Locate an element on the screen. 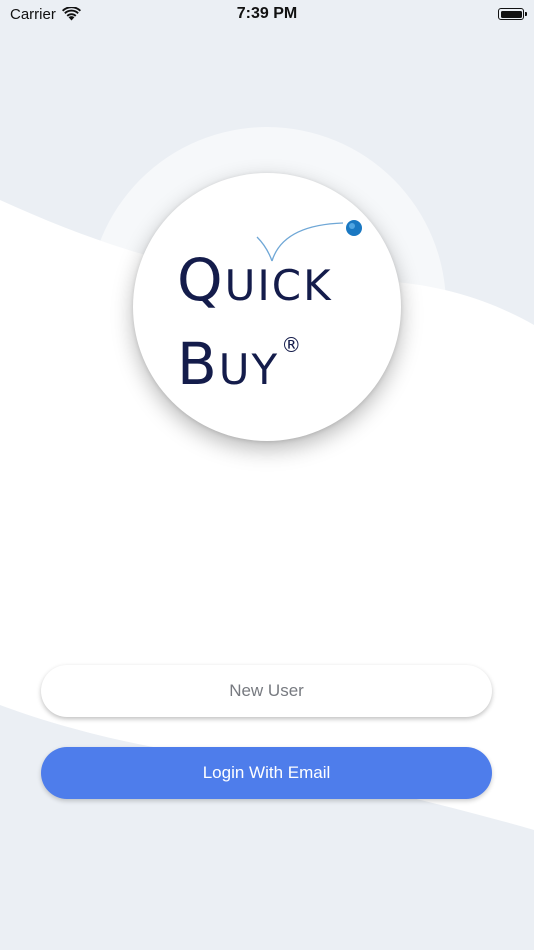 This screenshot has width=534, height=950. login-with-email-button: Login With Email is located at coordinates (266, 773).